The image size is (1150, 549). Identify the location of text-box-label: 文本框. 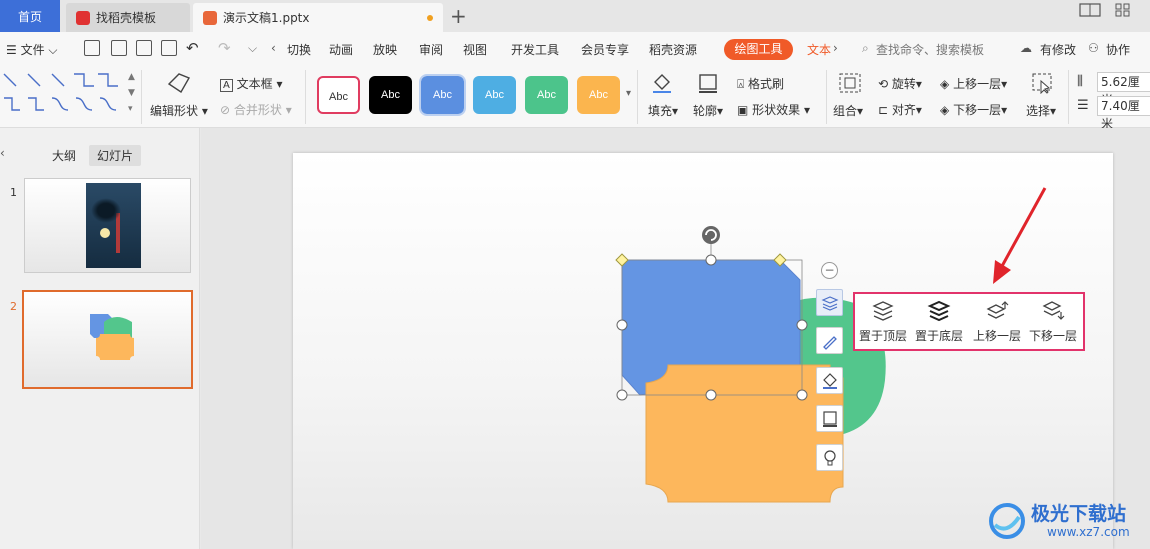
(254, 84).